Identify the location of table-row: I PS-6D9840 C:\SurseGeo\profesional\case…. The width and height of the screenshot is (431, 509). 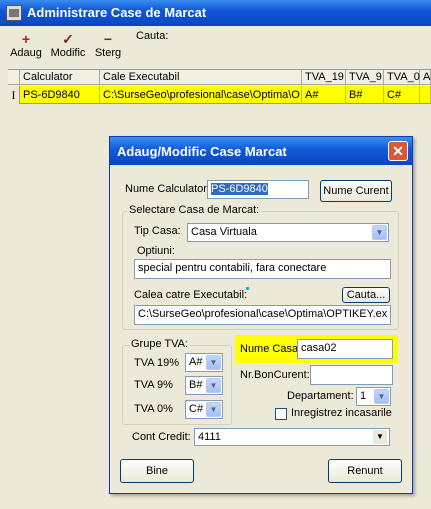
(219, 95).